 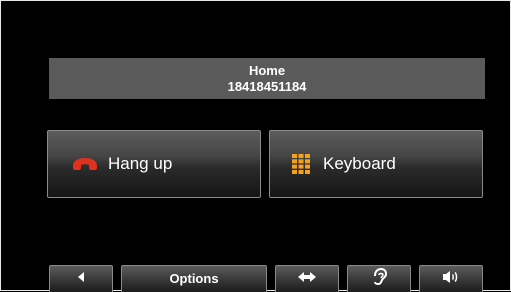 I want to click on caller-name: Home, so click(x=267, y=70).